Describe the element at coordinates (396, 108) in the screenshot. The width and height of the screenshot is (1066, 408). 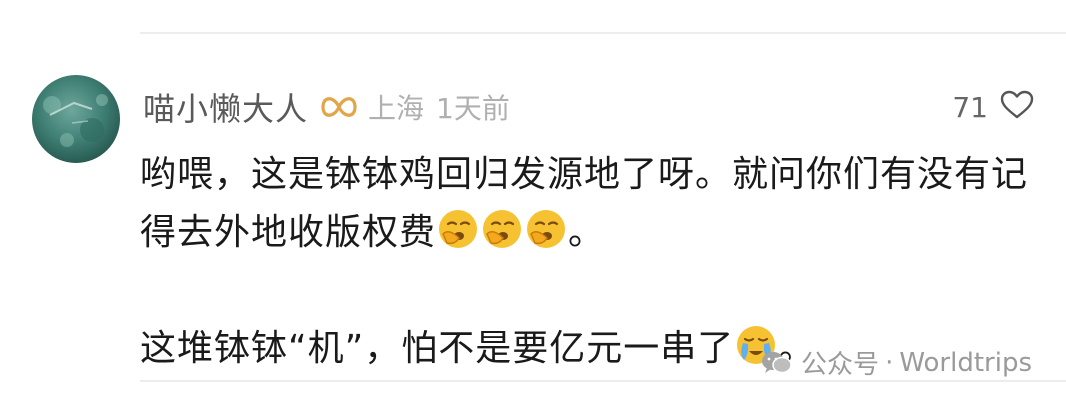
I see `comment-location: 上海` at that location.